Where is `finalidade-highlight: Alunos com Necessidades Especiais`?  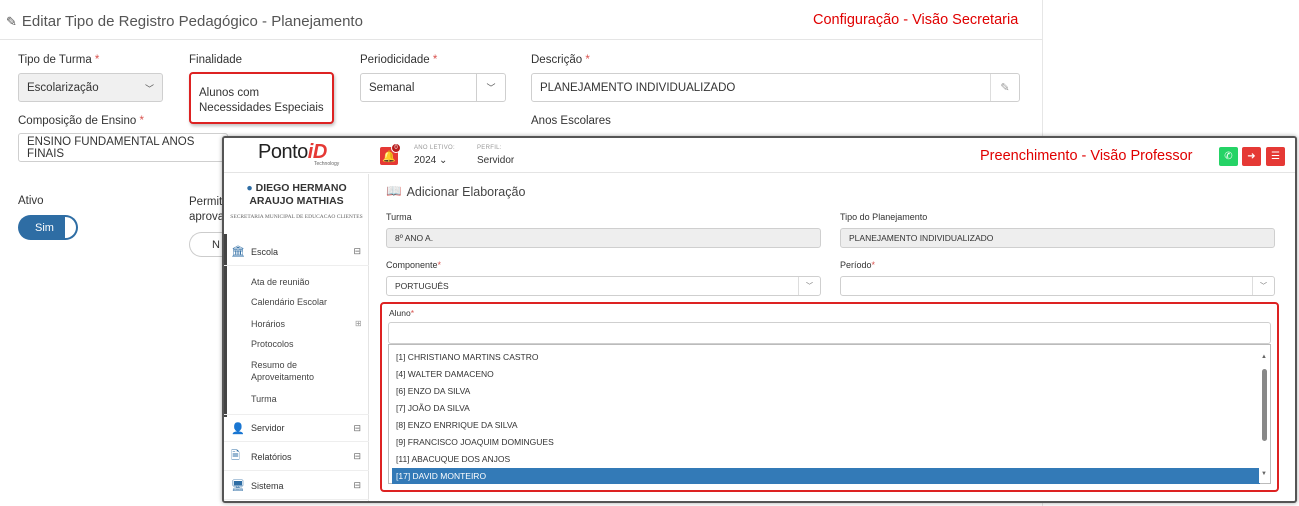
finalidade-highlight: Alunos com Necessidades Especiais is located at coordinates (261, 98).